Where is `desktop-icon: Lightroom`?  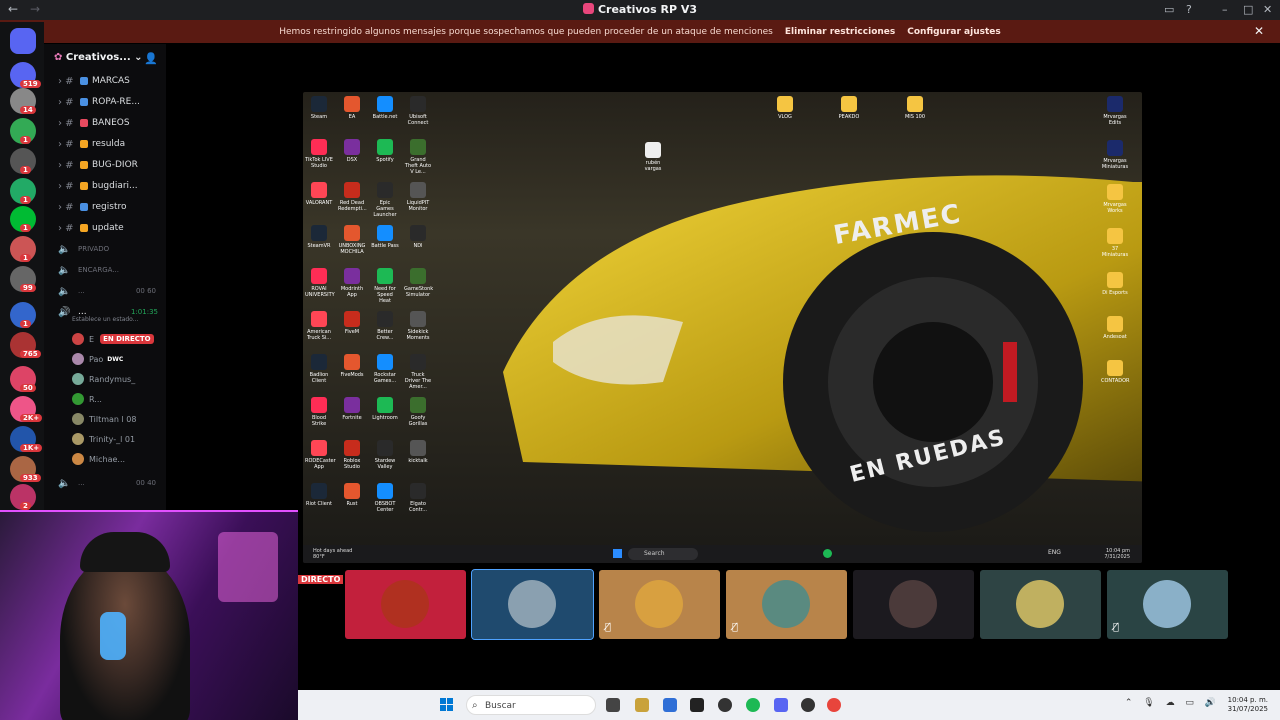 desktop-icon: Lightroom is located at coordinates (385, 409).